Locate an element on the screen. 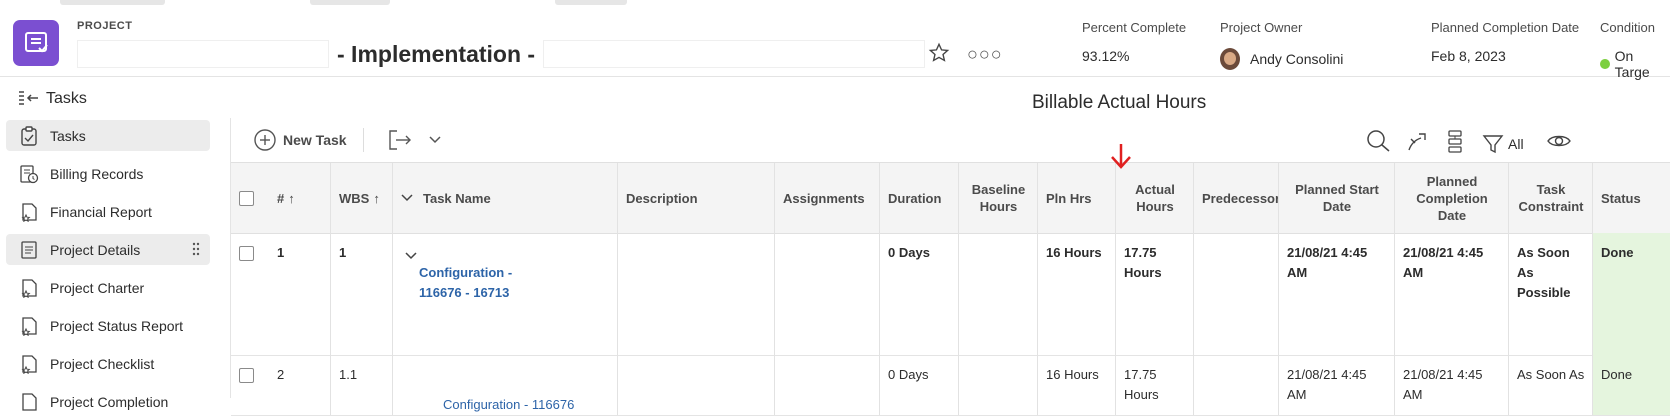 This screenshot has height=417, width=1670. bulk-edit-icon is located at coordinates (1418, 143).